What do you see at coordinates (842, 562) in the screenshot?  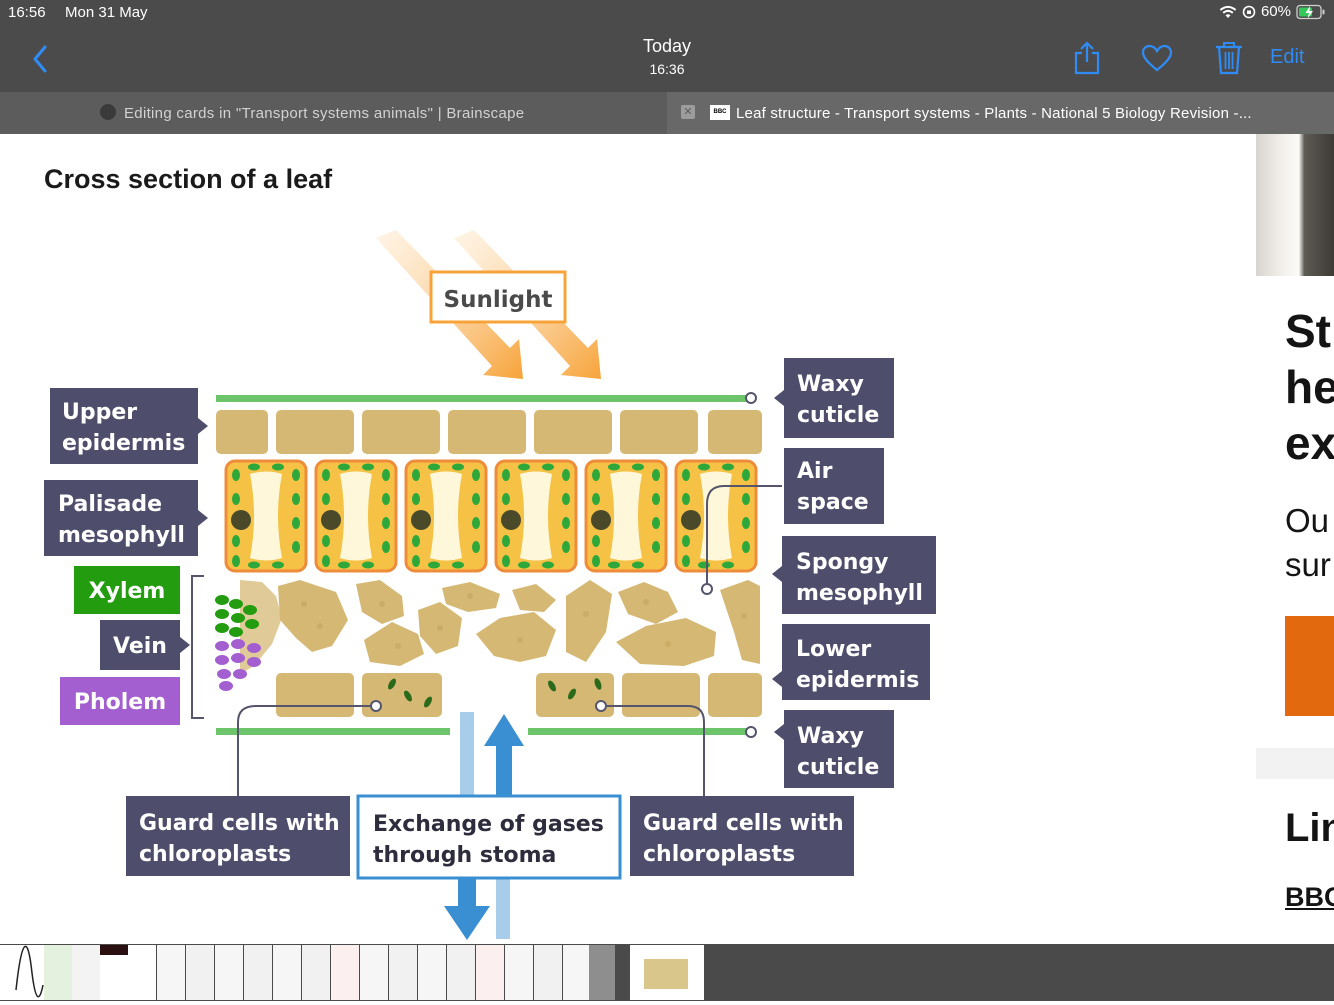 I see `svg-text: Spongy` at bounding box center [842, 562].